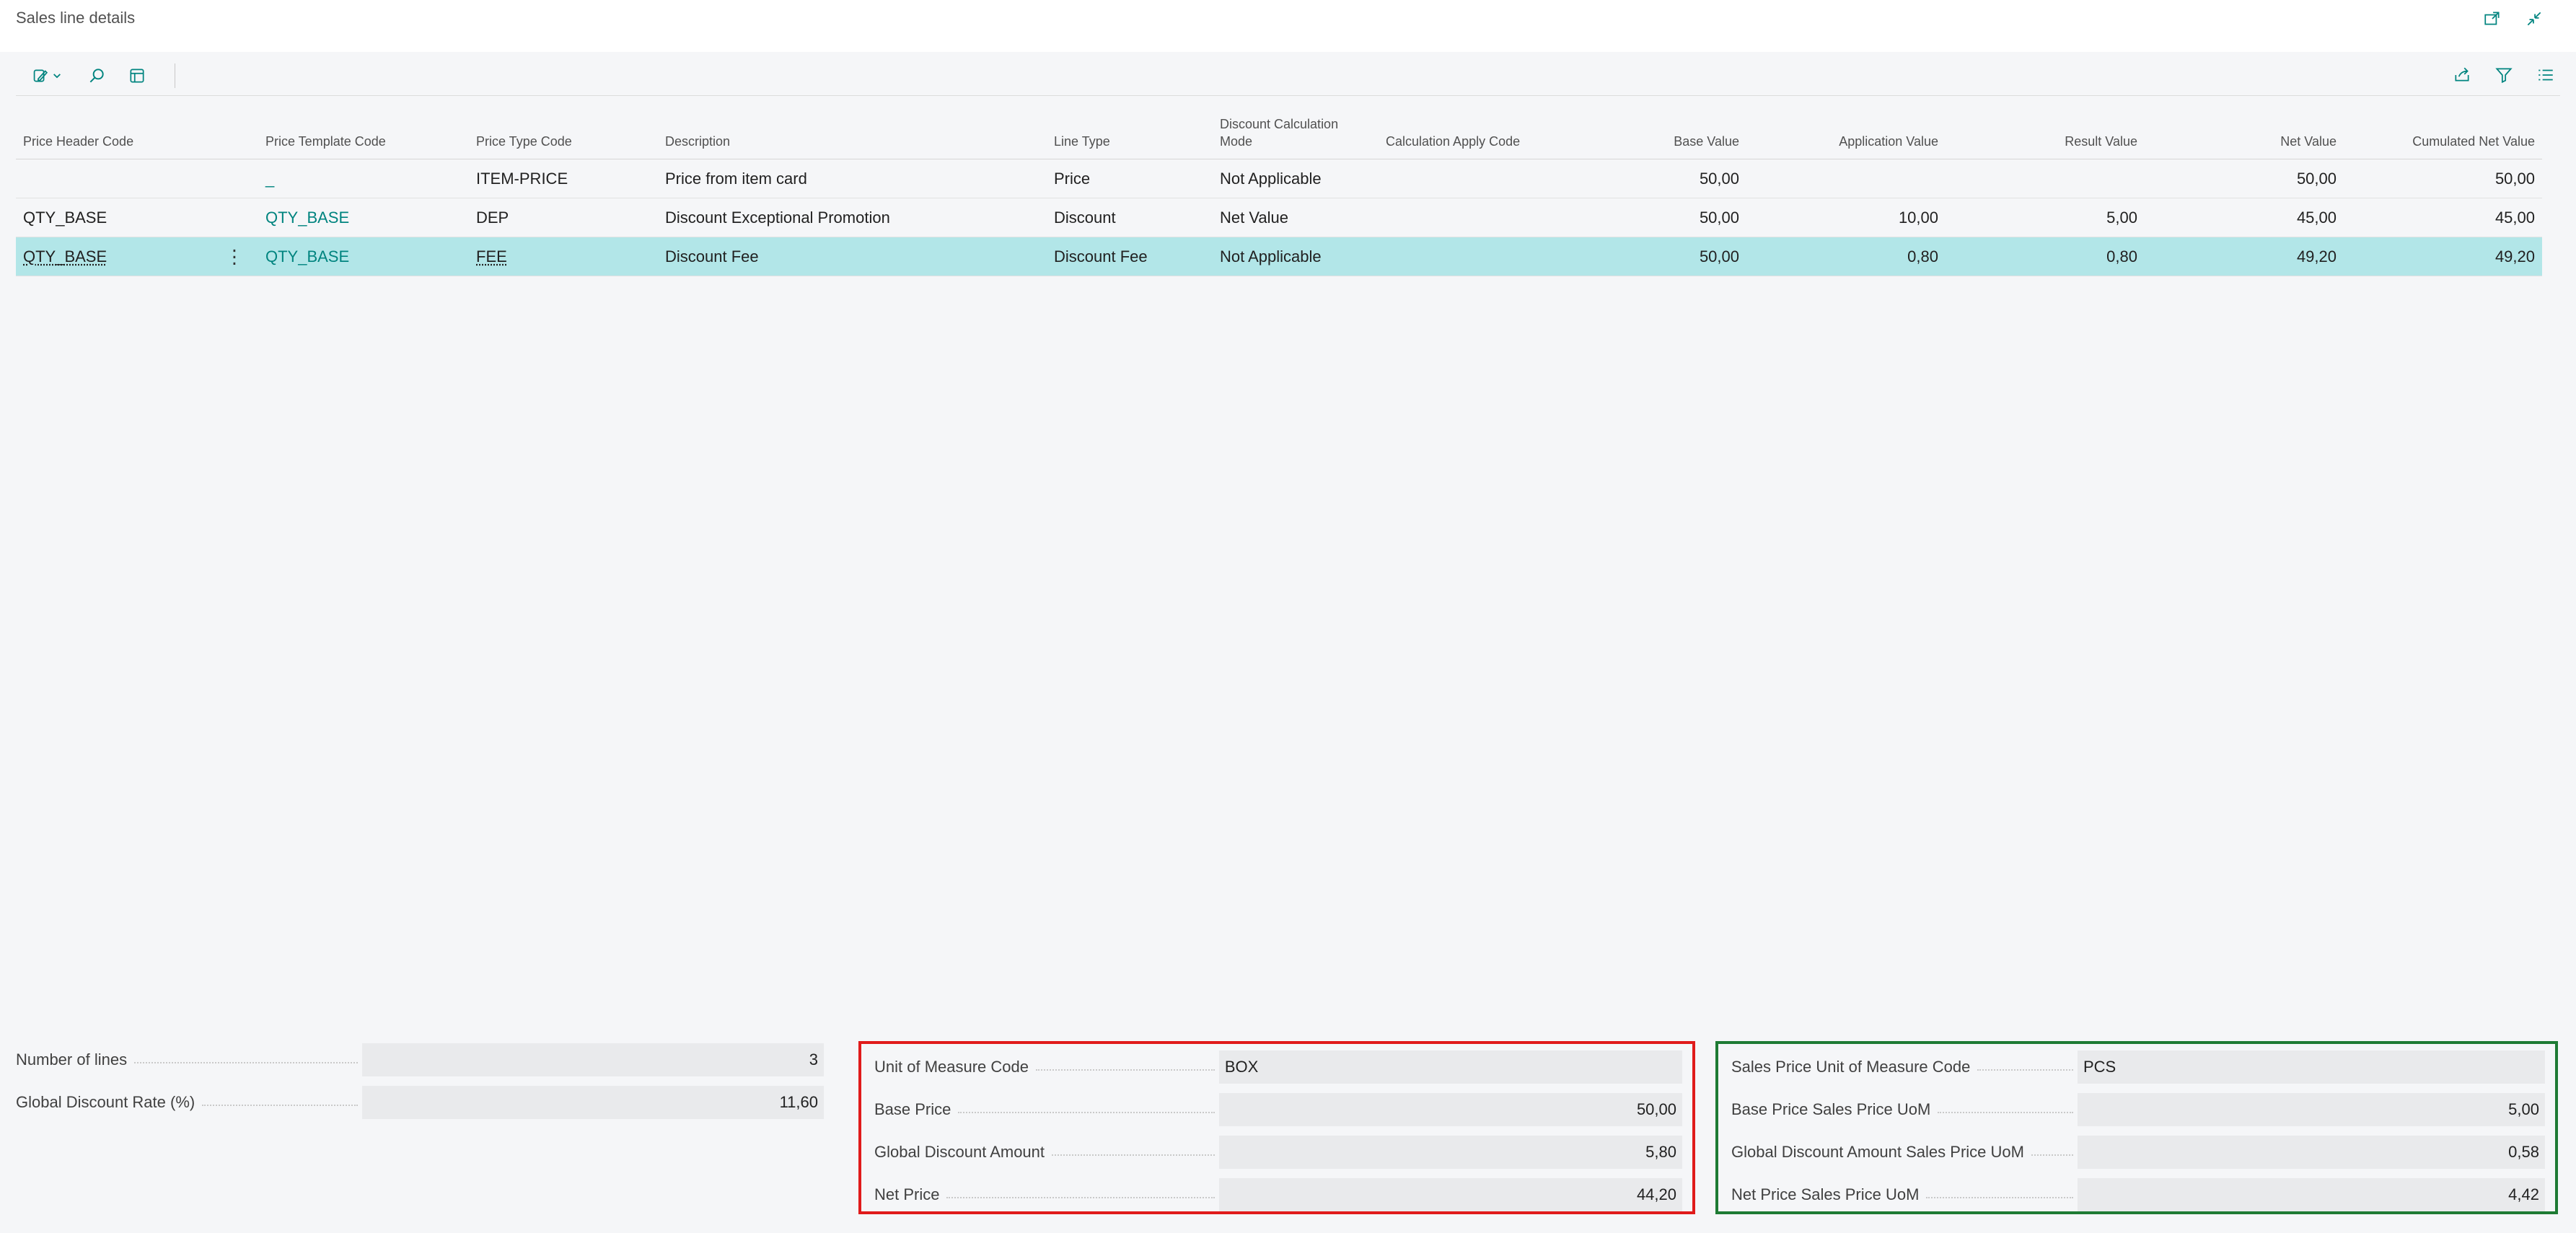 Image resolution: width=2576 pixels, height=1233 pixels. Describe the element at coordinates (234, 256) in the screenshot. I see `row-actions-menu-icon: ⋮` at that location.